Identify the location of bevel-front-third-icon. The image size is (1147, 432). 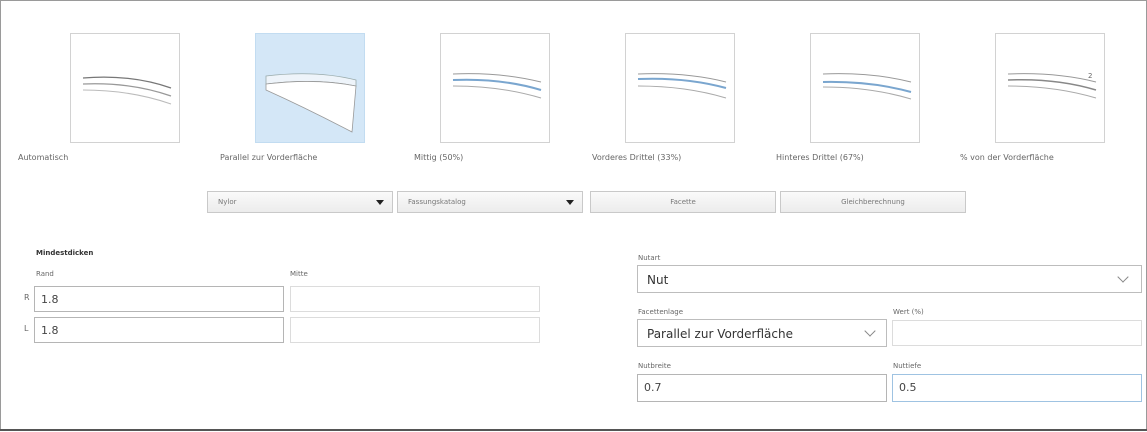
(682, 86).